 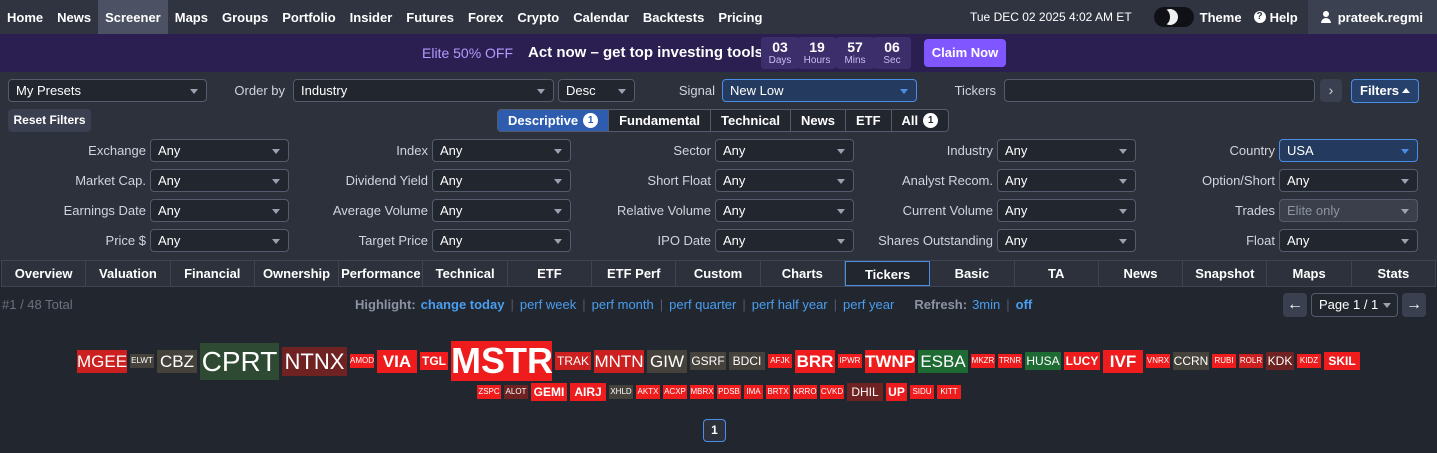 I want to click on reset-filters-button: Reset Filters, so click(x=49, y=120).